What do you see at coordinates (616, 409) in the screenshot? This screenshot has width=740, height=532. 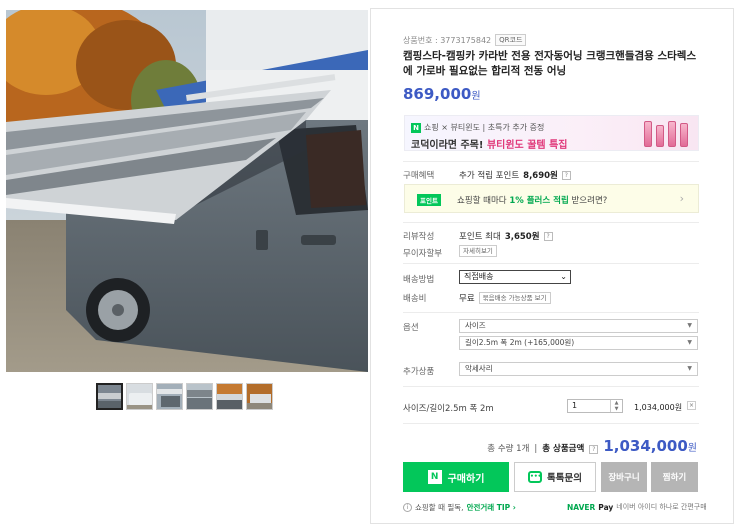 I see `qty-down-icon: ▼` at bounding box center [616, 409].